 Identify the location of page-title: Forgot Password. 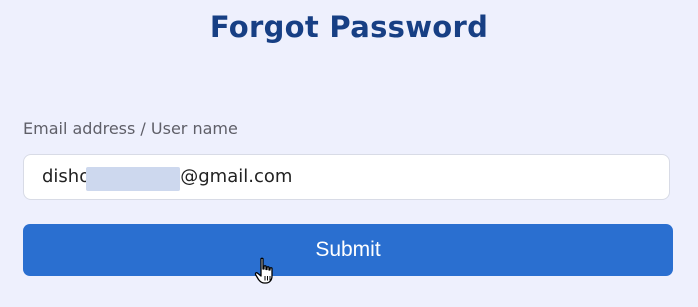
(349, 27).